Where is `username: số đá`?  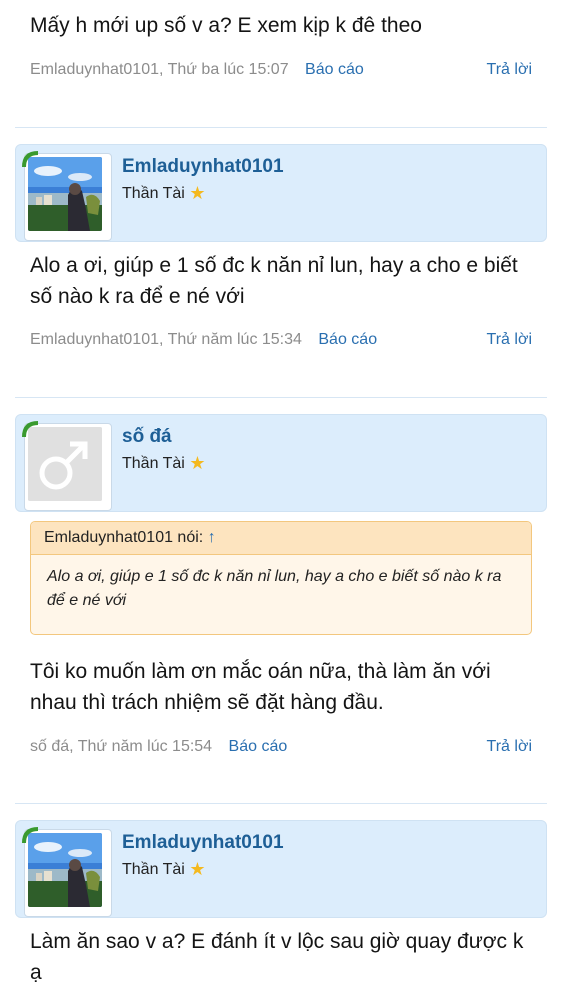 username: số đá is located at coordinates (147, 437).